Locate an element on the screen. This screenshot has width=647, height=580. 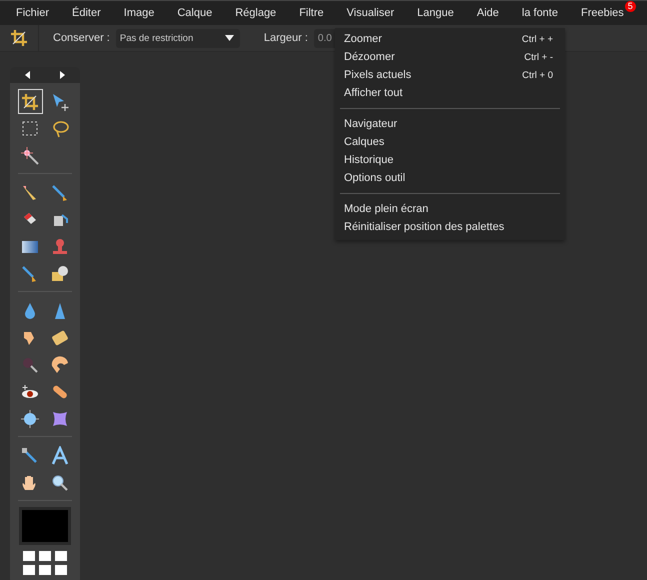
shapes-icon is located at coordinates (60, 274).